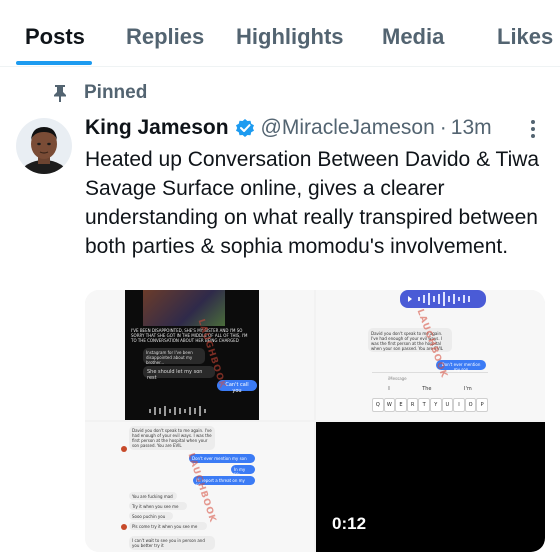  What do you see at coordinates (401, 405) in the screenshot?
I see `keyboard-key: E` at bounding box center [401, 405].